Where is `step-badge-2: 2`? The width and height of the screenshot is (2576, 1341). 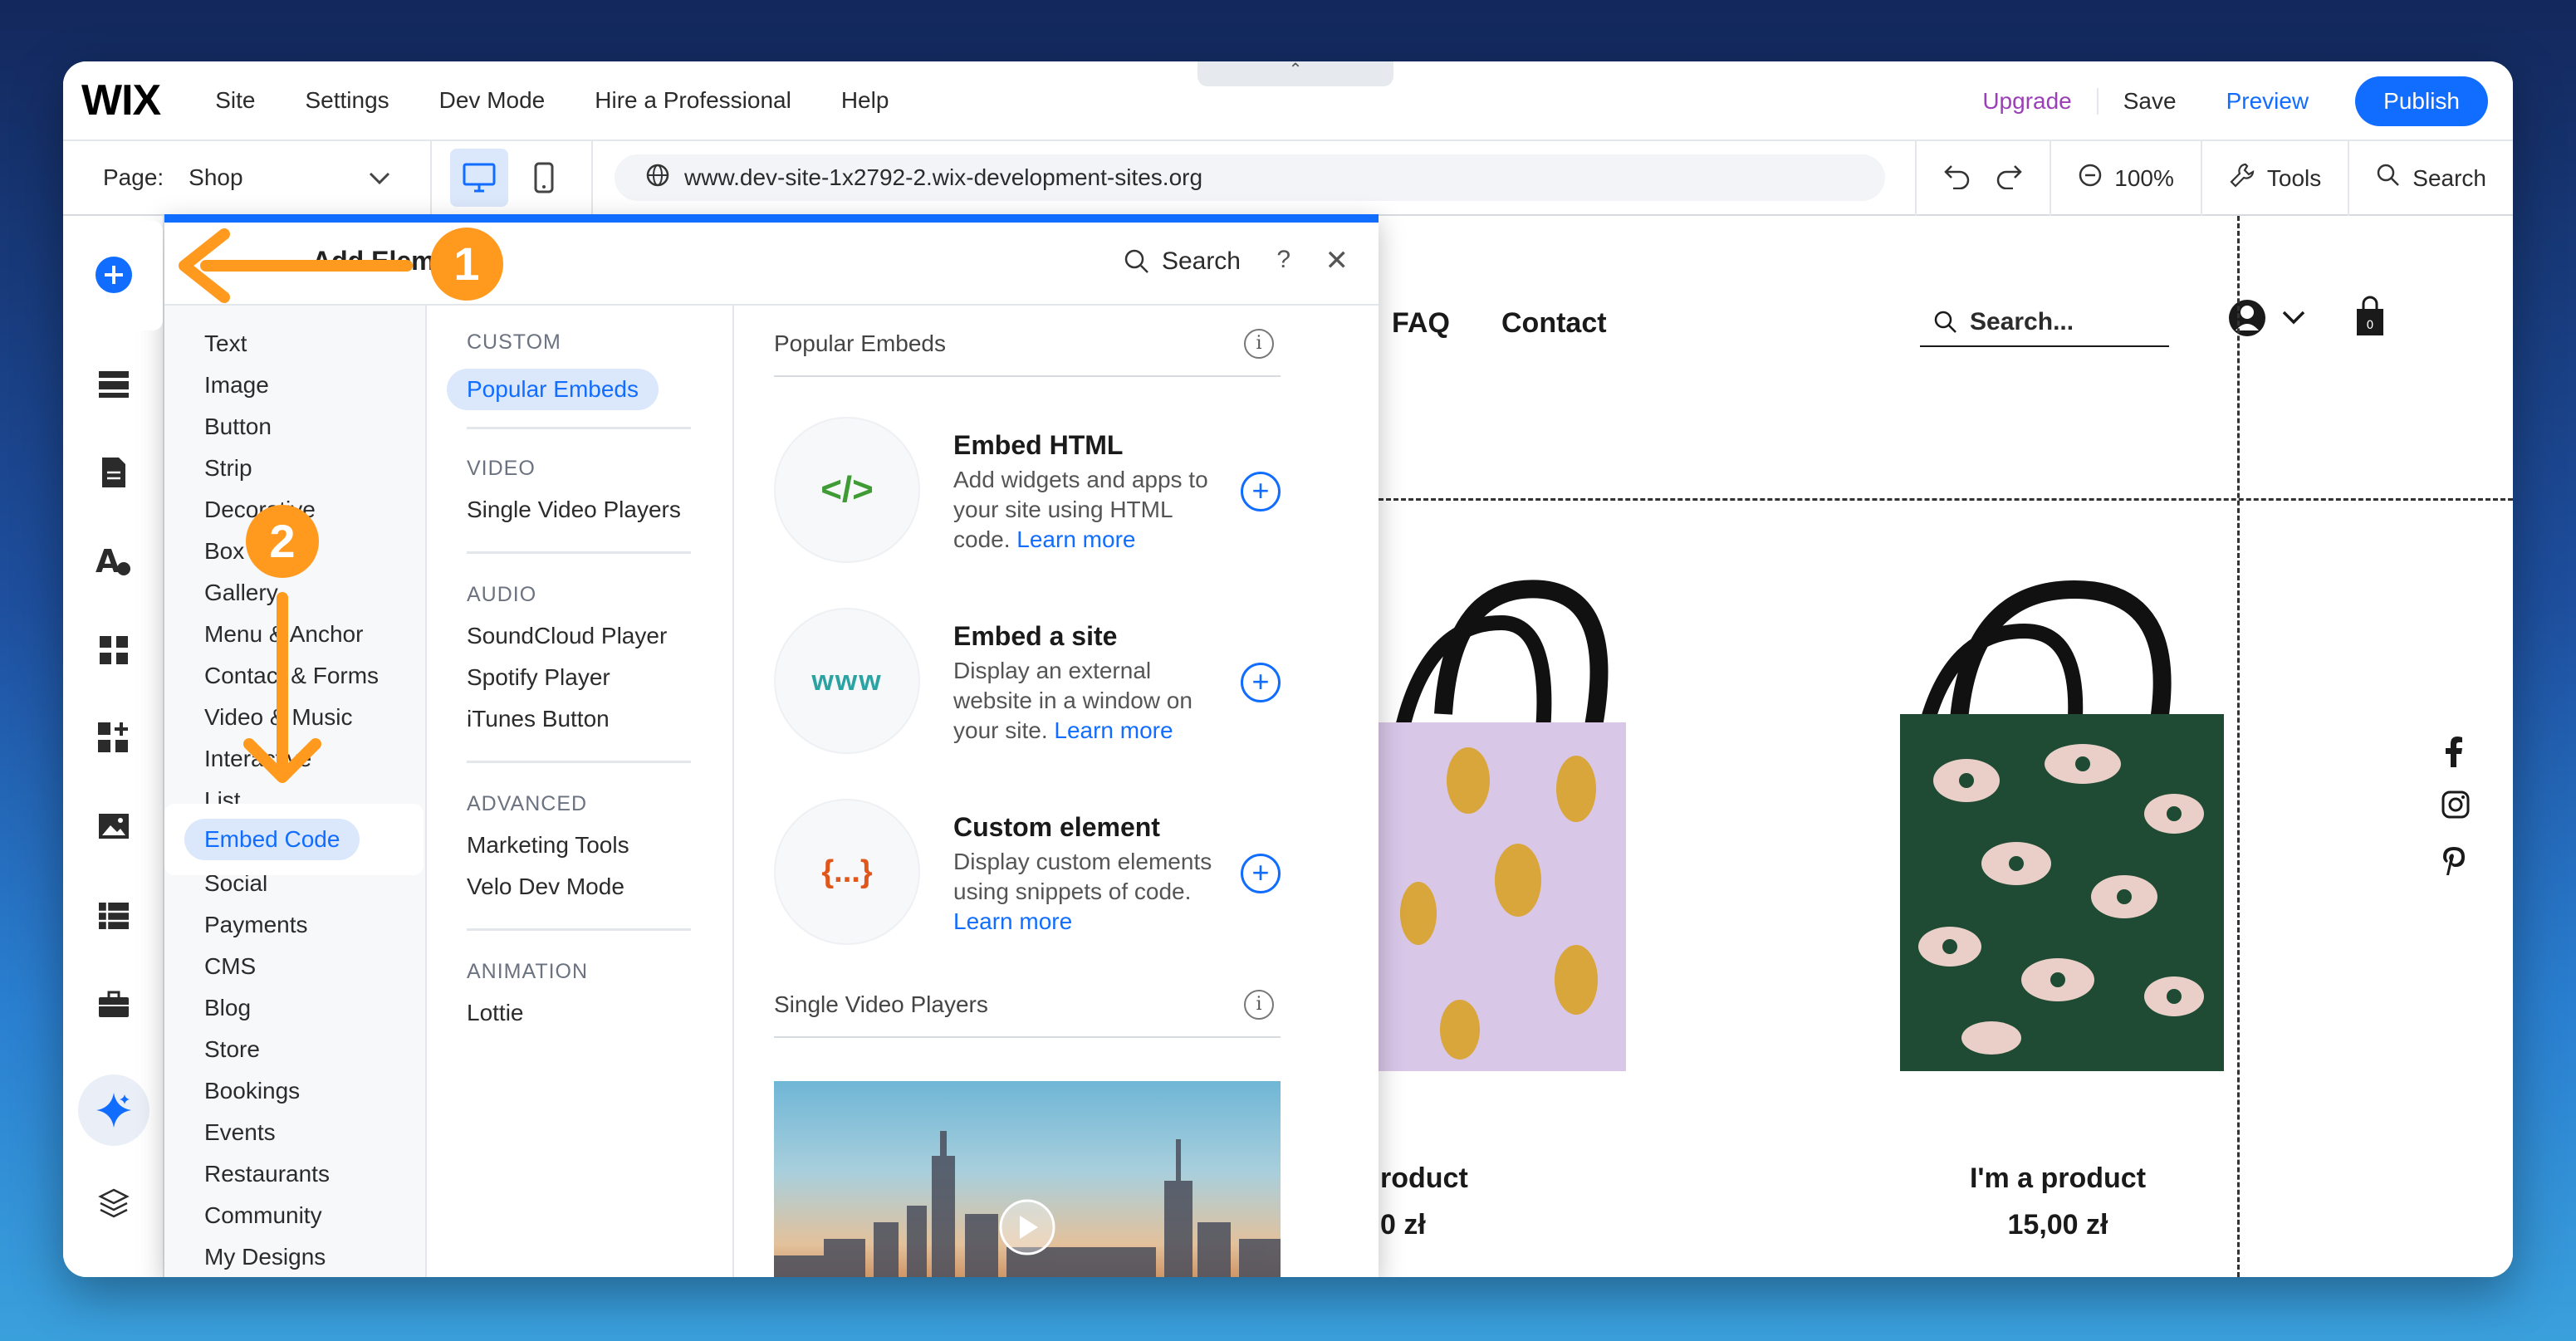
step-badge-2: 2 is located at coordinates (282, 542).